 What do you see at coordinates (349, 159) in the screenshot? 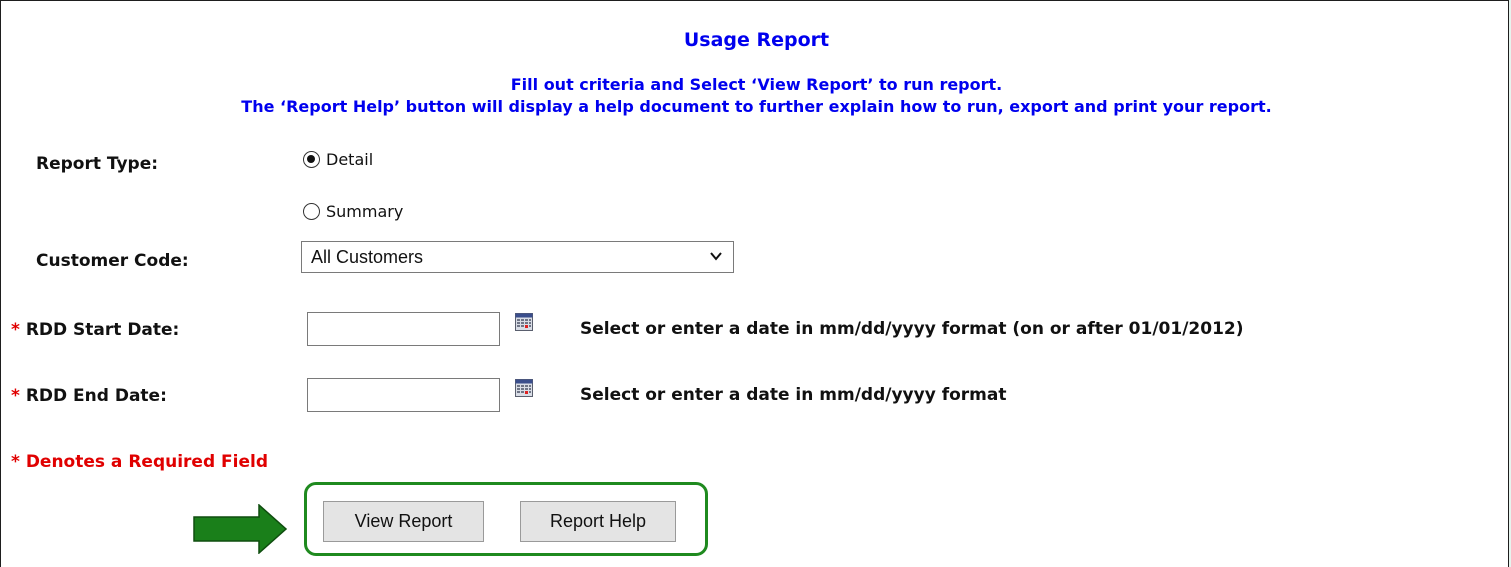
I see `radio-detail-label: Detail` at bounding box center [349, 159].